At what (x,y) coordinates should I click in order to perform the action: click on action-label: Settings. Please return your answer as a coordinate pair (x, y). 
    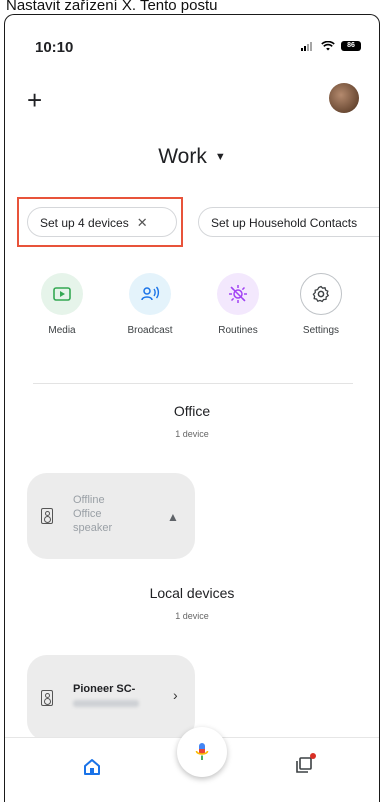
    Looking at the image, I should click on (321, 330).